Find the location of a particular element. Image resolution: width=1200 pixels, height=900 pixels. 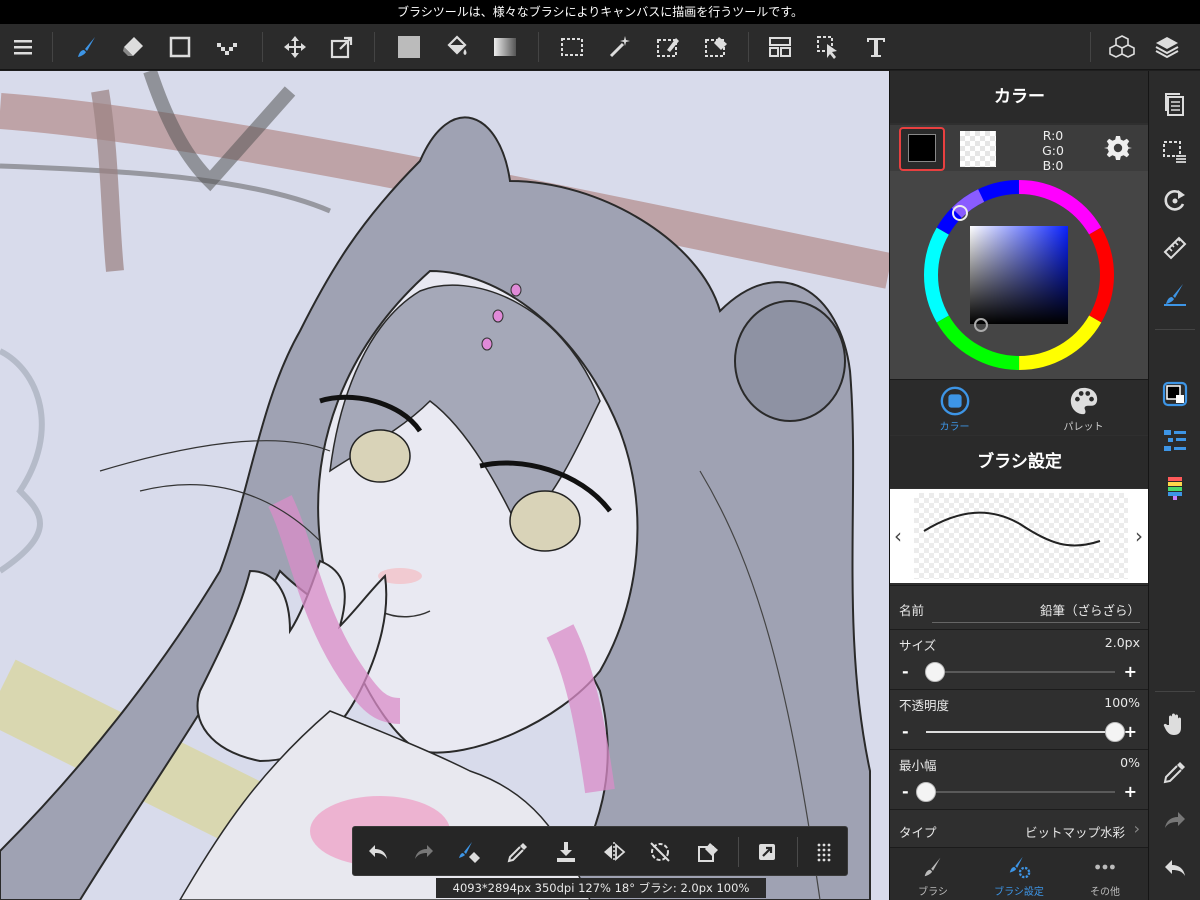

hand-icon is located at coordinates (1175, 724).